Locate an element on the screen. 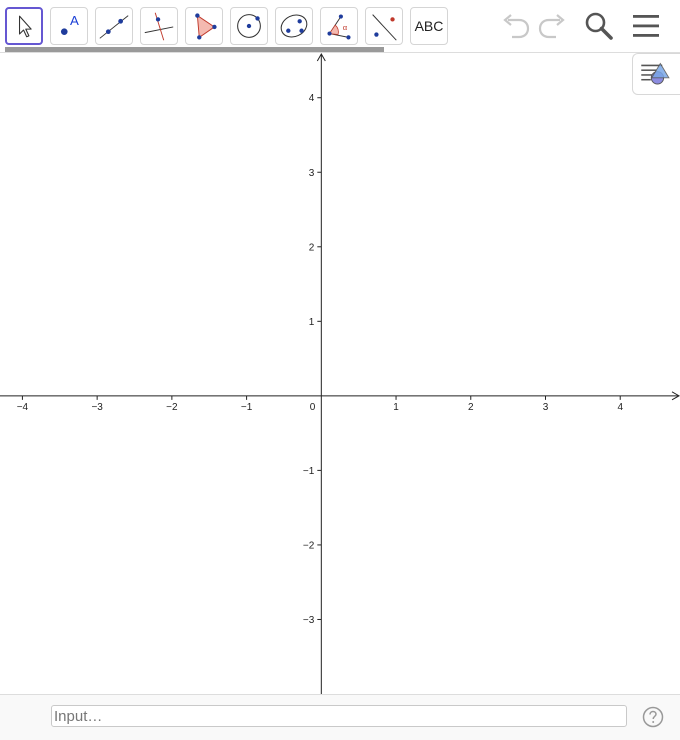 The width and height of the screenshot is (680, 740). reflect-about-line-icon is located at coordinates (384, 27).